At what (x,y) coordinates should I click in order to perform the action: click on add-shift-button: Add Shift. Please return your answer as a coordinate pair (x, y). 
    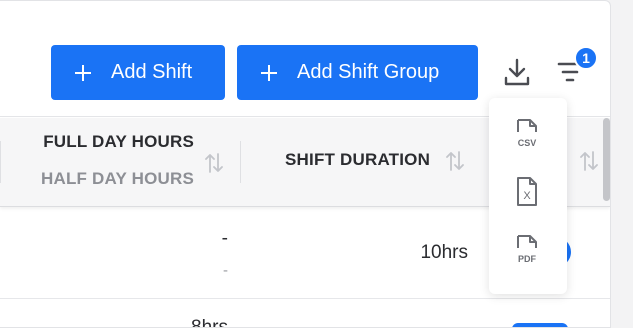
    Looking at the image, I should click on (138, 72).